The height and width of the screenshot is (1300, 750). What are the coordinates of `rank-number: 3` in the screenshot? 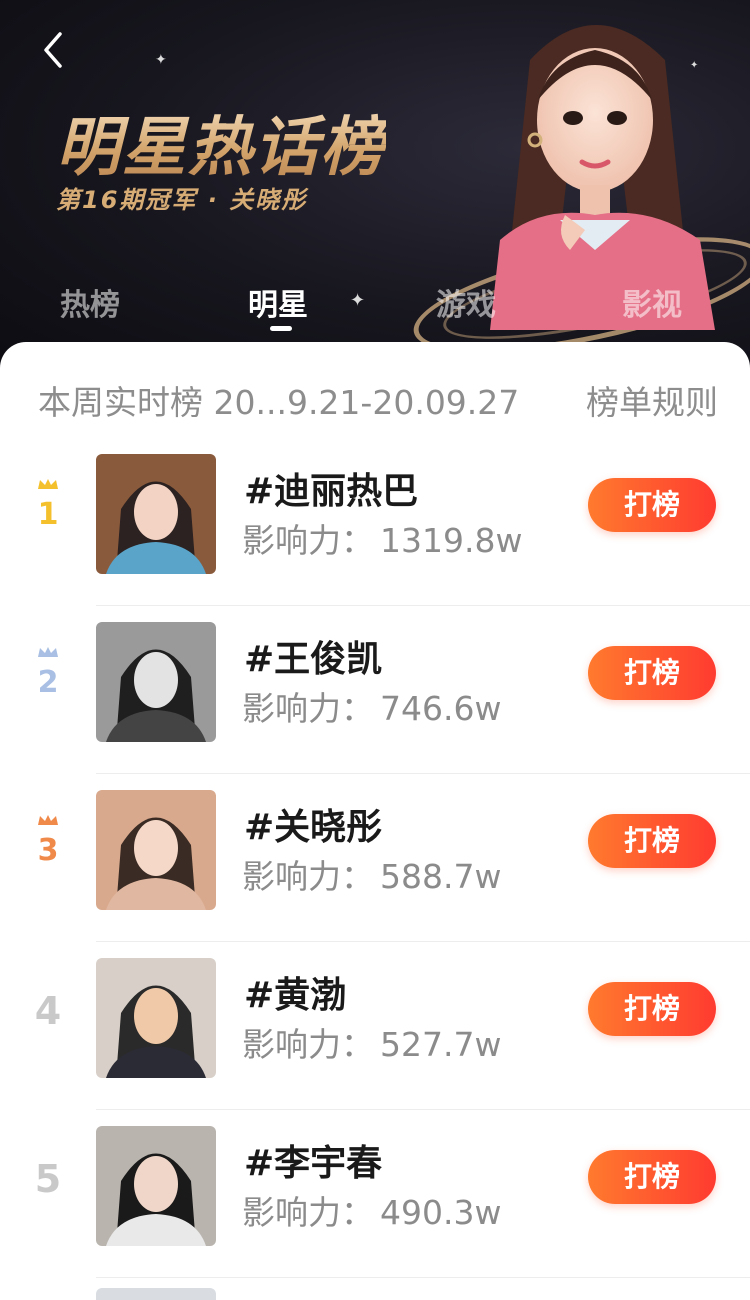 It's located at (48, 850).